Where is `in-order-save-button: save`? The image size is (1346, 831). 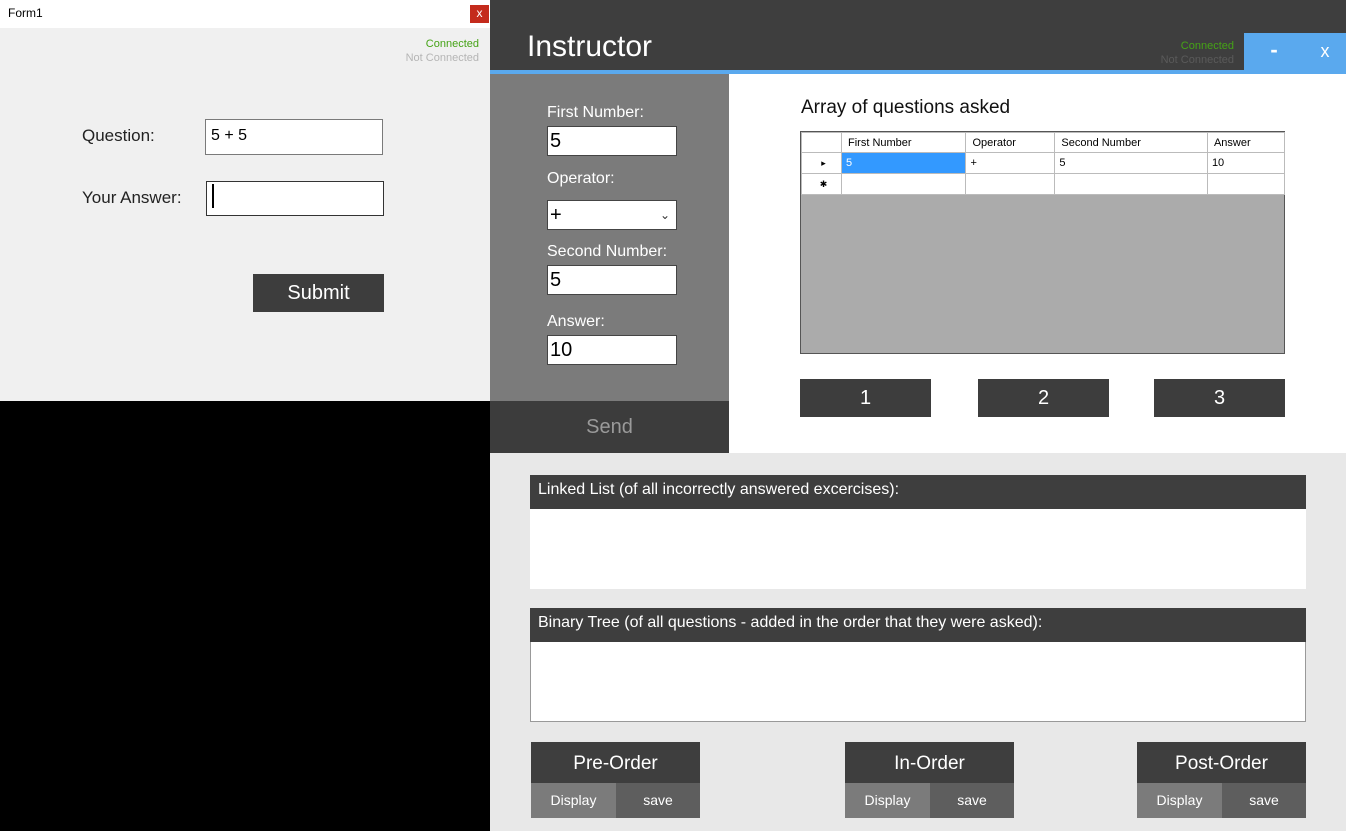 in-order-save-button: save is located at coordinates (972, 800).